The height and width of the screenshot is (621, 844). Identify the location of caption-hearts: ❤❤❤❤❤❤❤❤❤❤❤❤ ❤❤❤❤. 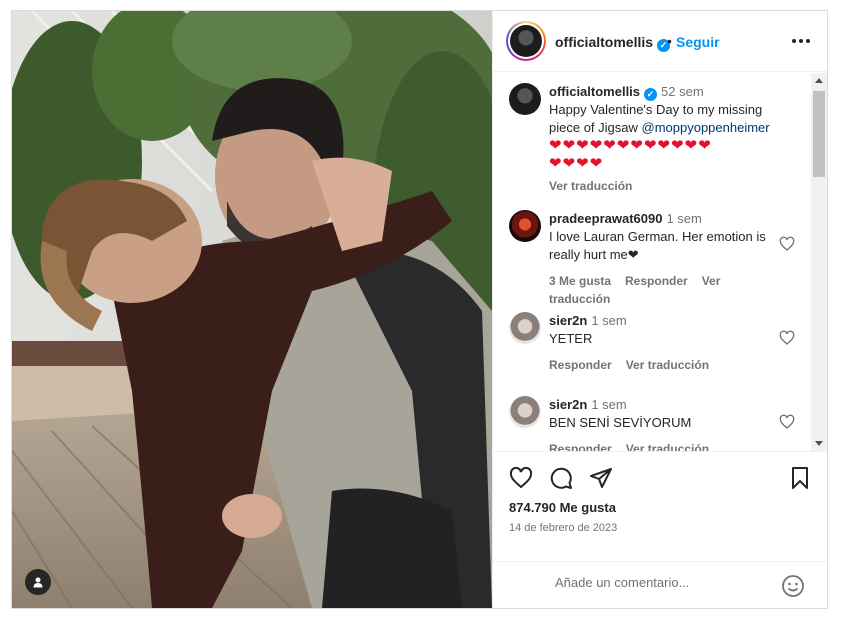
(630, 154).